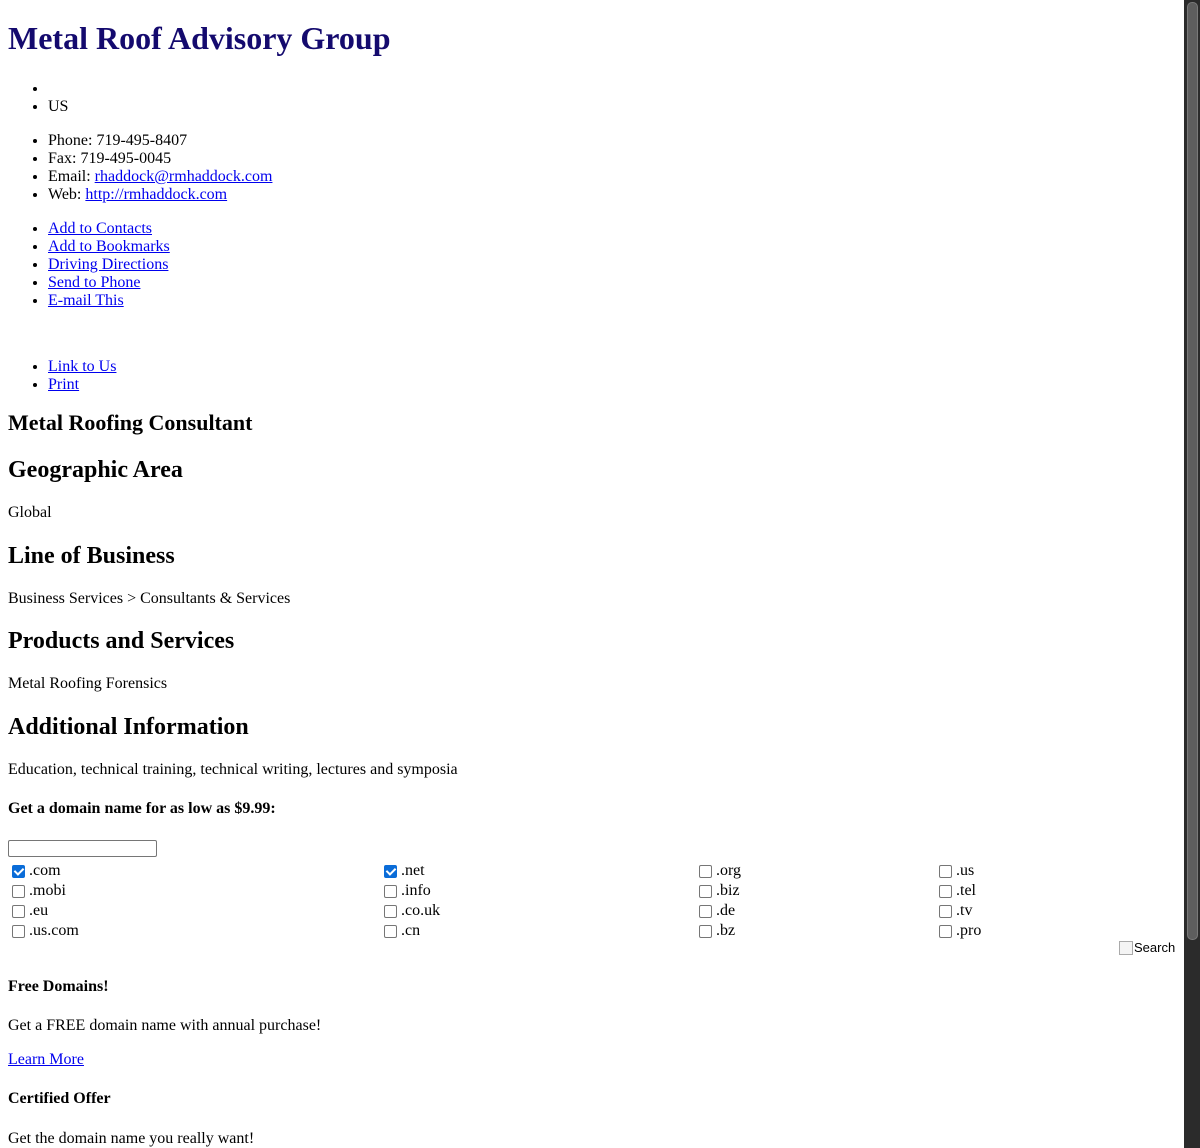  What do you see at coordinates (82, 385) in the screenshot?
I see `action-item: Print` at bounding box center [82, 385].